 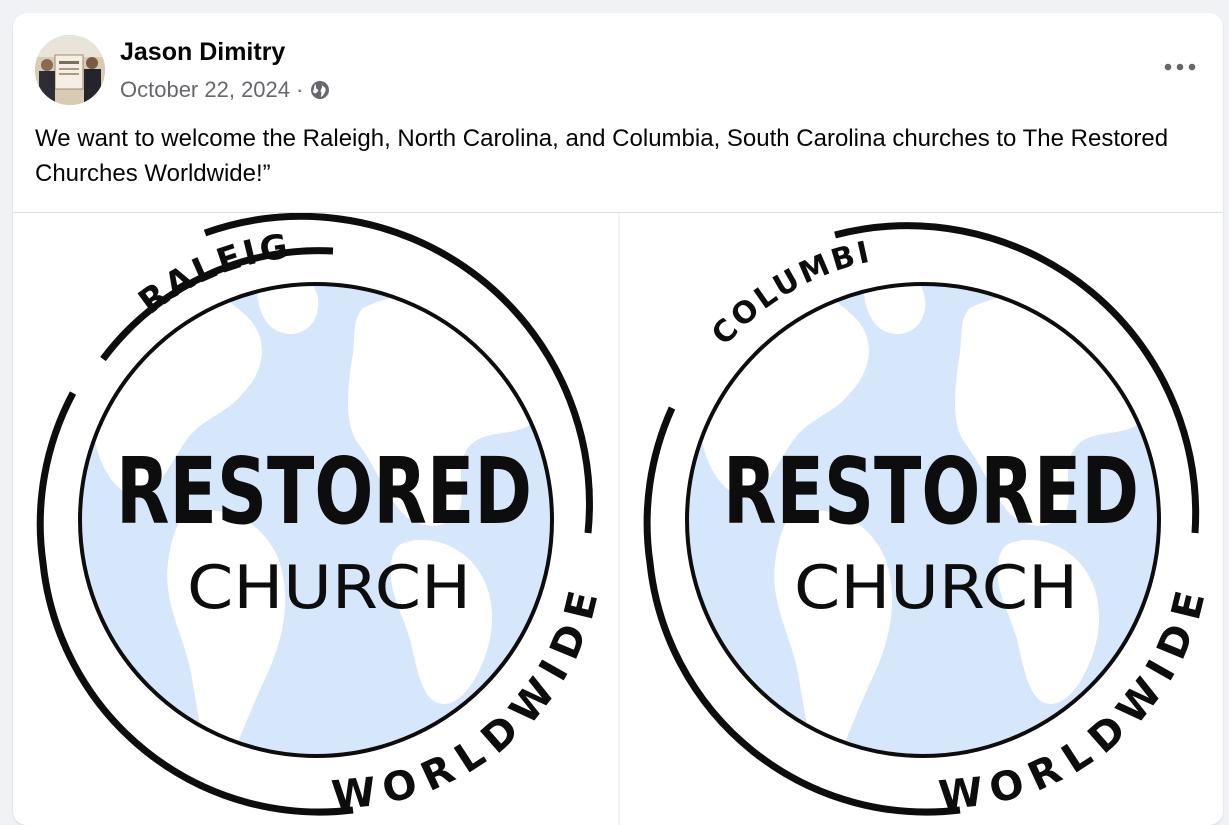 I want to click on post-meta: October 22, 2024 ·, so click(x=225, y=90).